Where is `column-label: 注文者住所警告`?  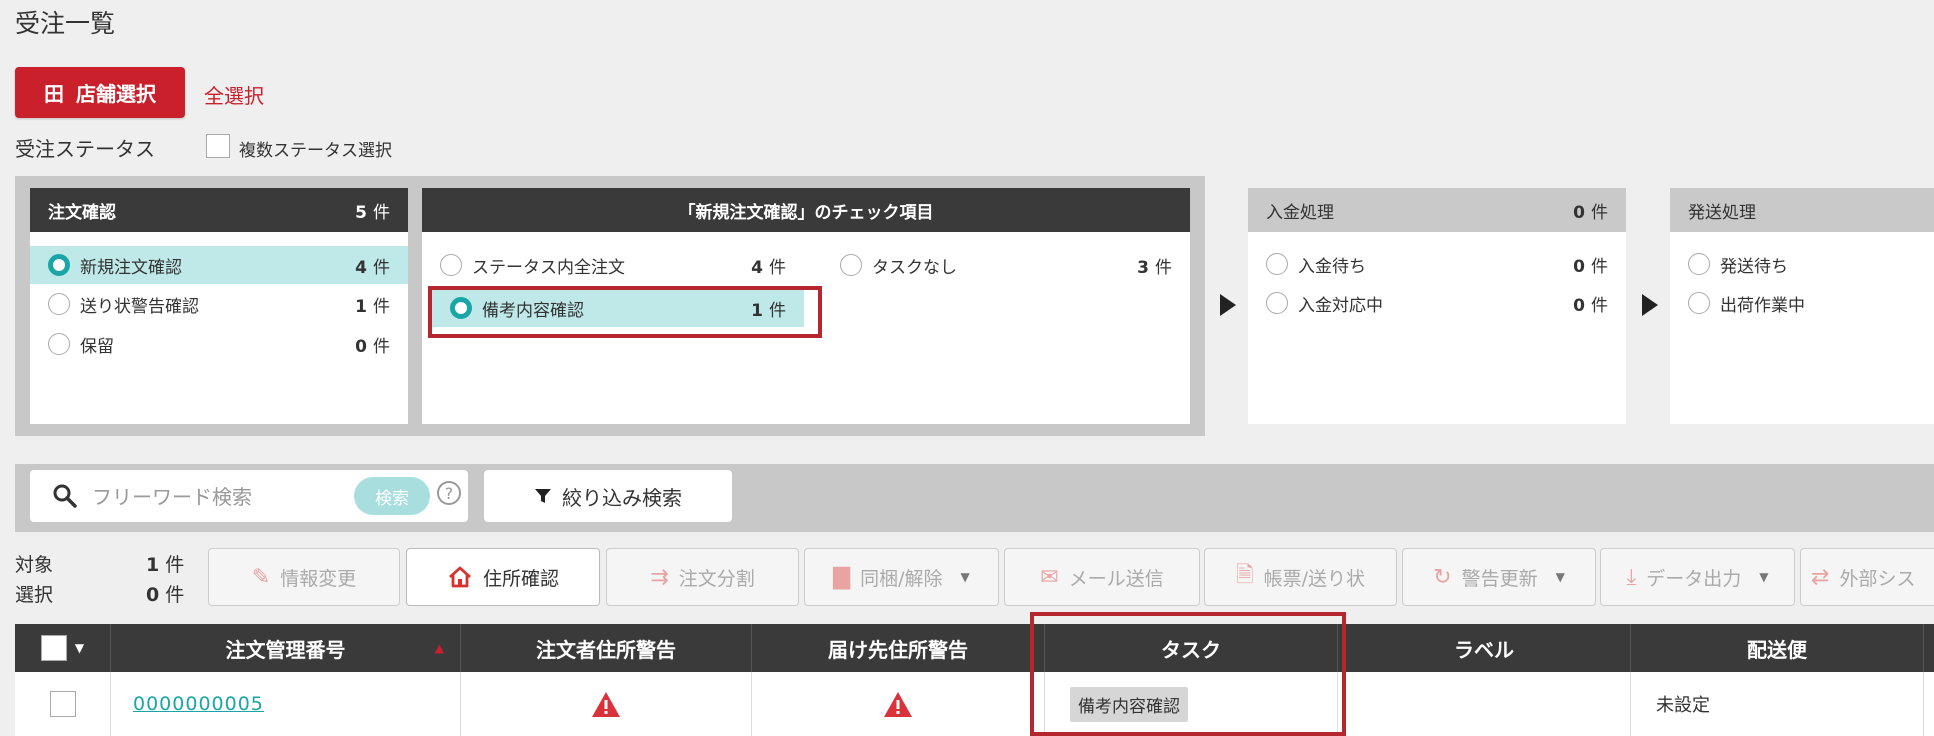
column-label: 注文者住所警告 is located at coordinates (606, 649).